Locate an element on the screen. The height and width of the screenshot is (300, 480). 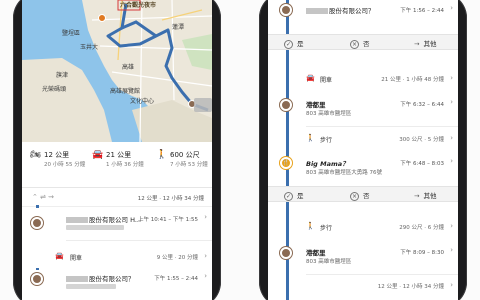
segment-meta: 290 公尺 · 6 分鐘 is located at coordinates (421, 228).